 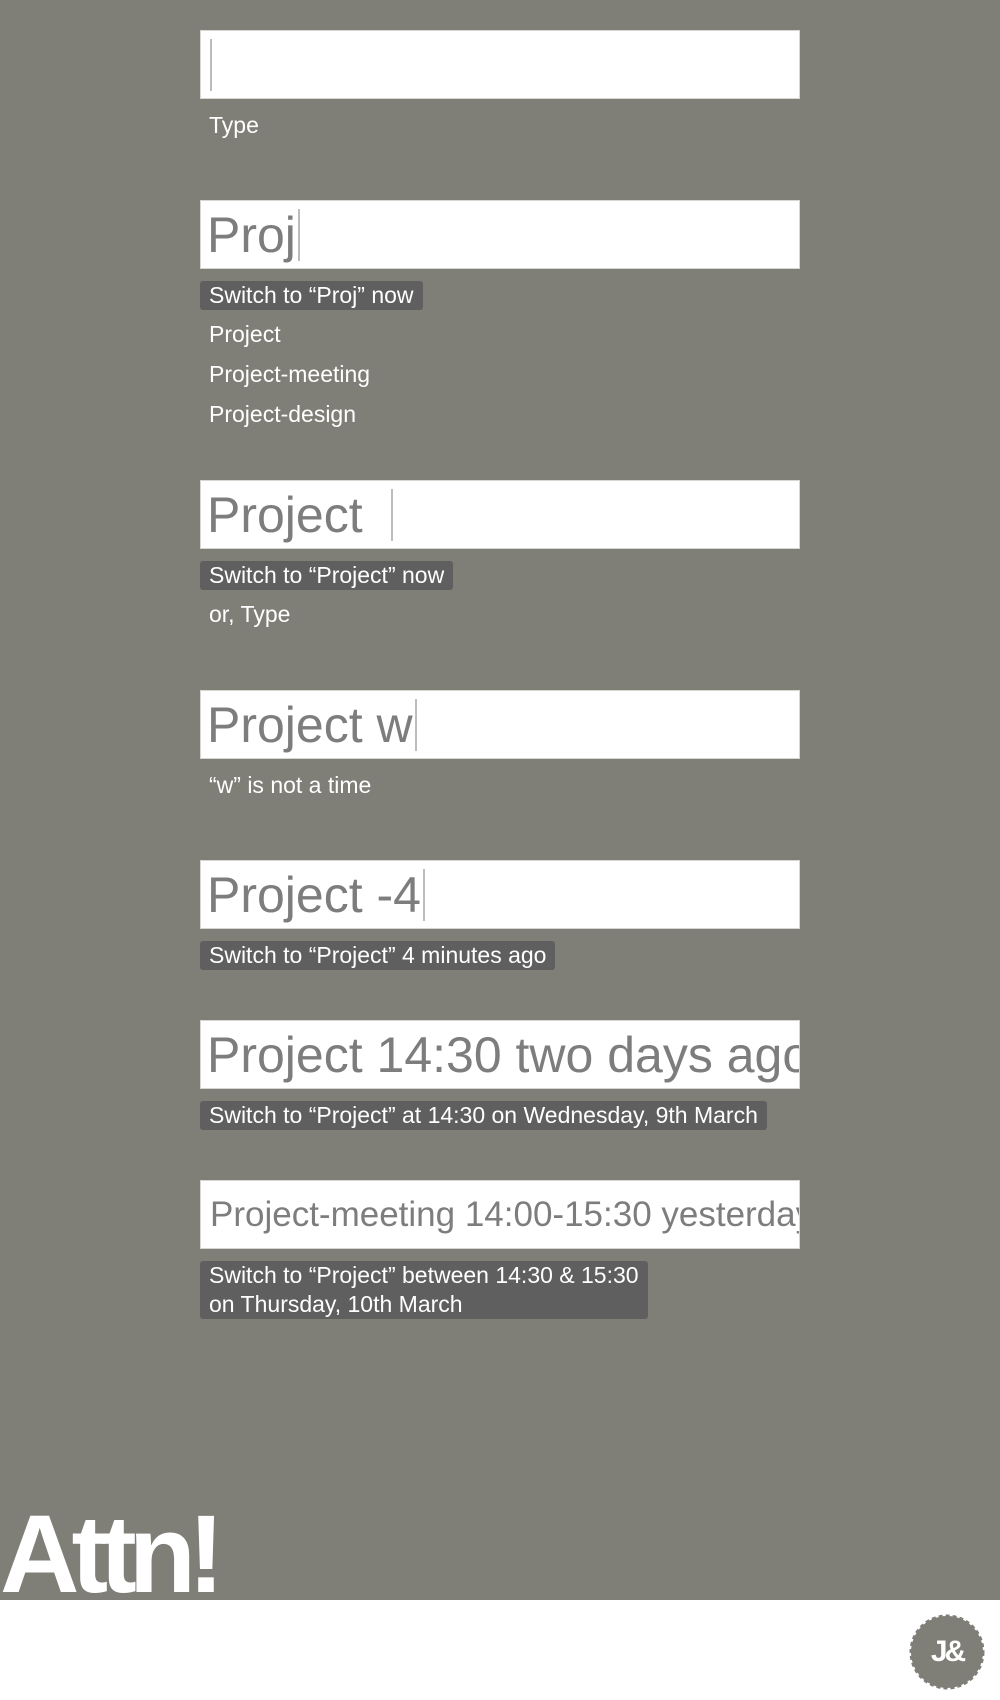 I want to click on suggestion-option: Project-meeting, so click(x=285, y=374).